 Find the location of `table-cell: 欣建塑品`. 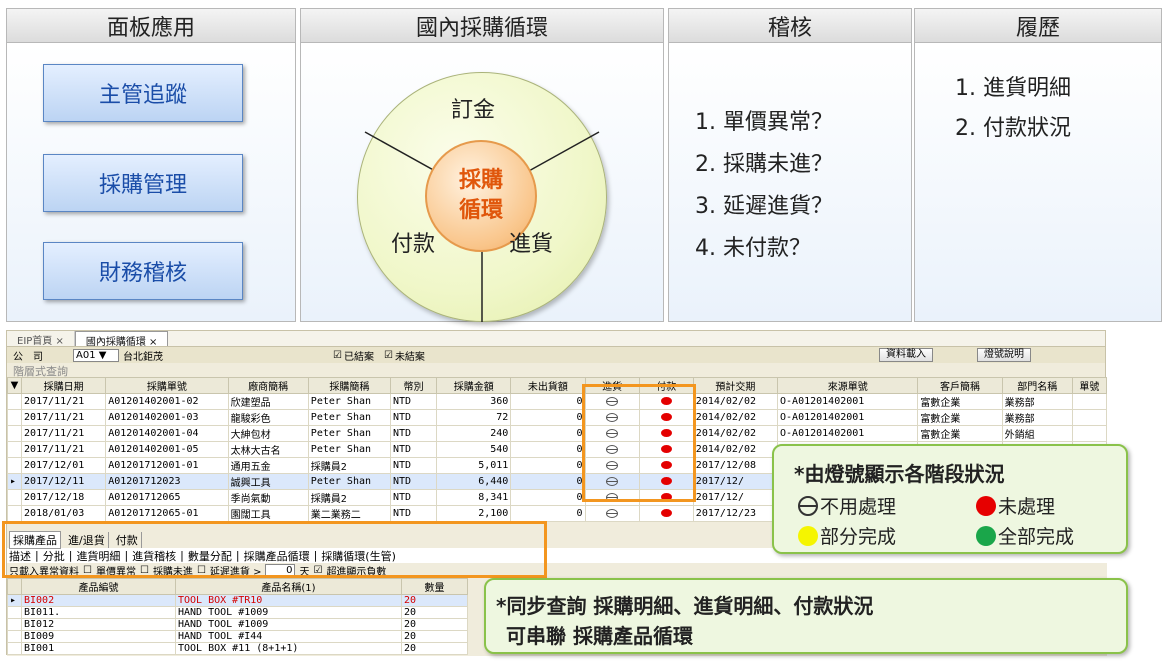

table-cell: 欣建塑品 is located at coordinates (268, 401).